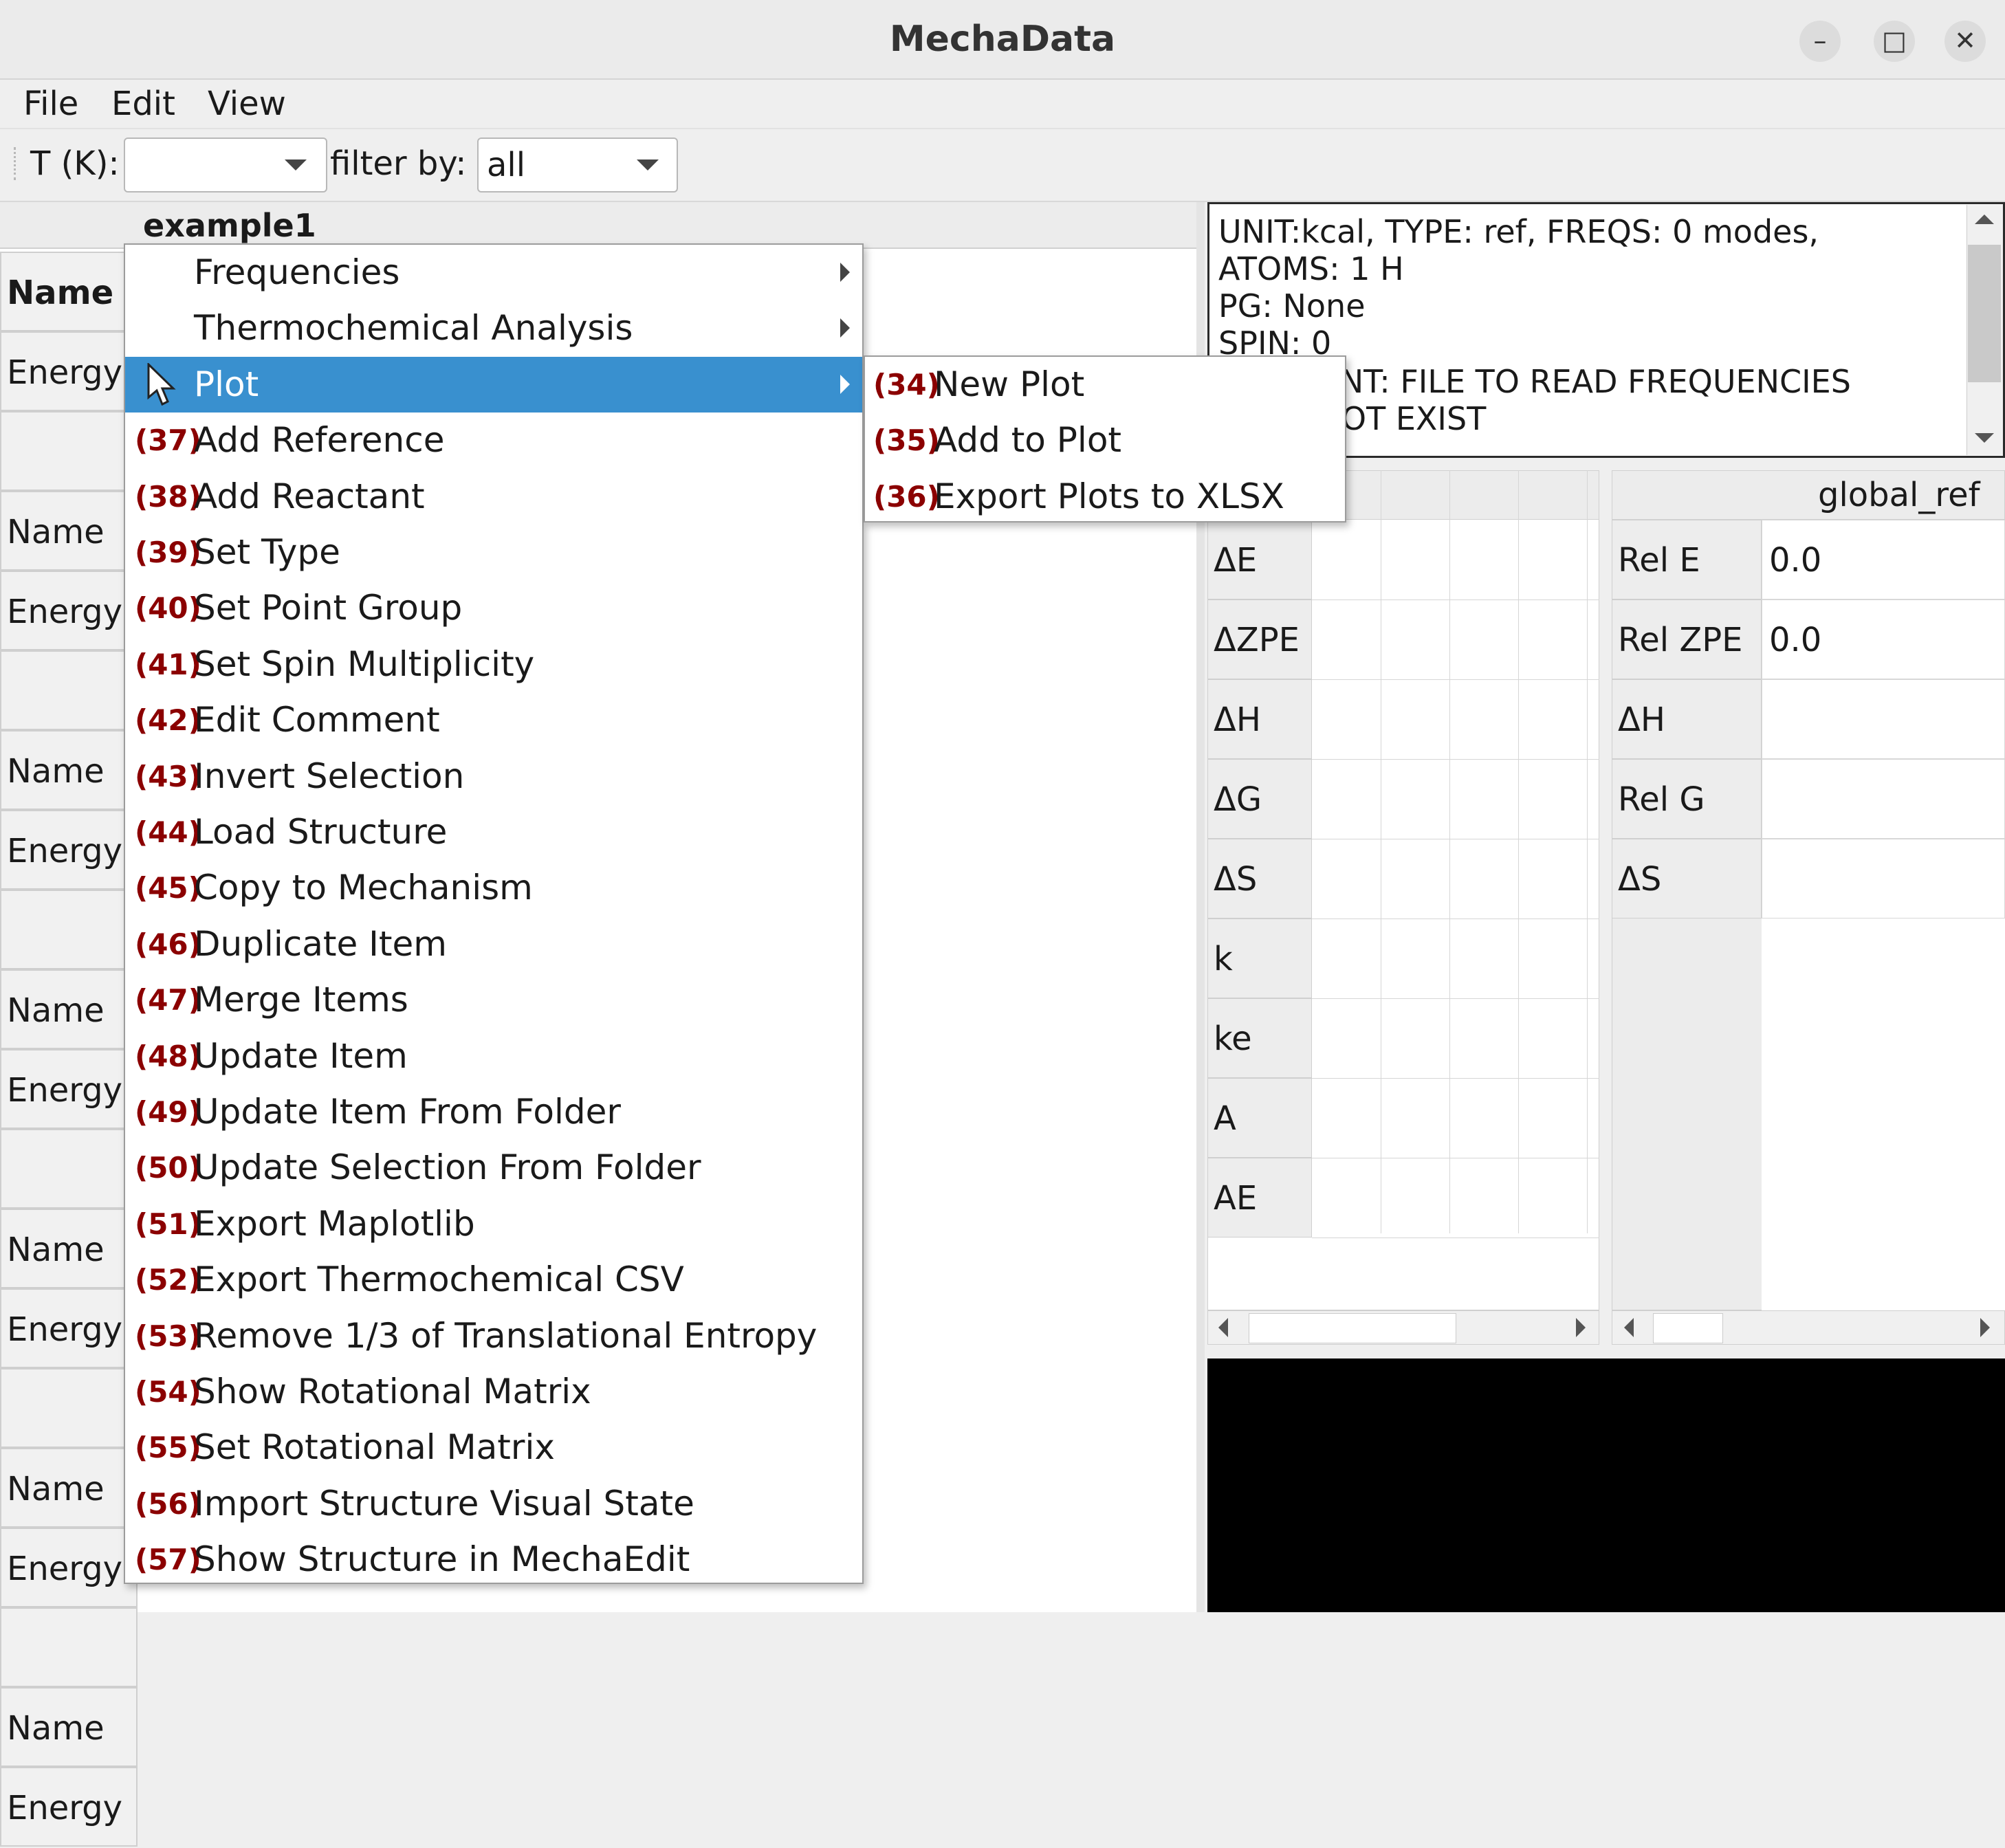 The width and height of the screenshot is (2005, 1848). What do you see at coordinates (1687, 639) in the screenshot?
I see `ref-row-header: Rel ZPE` at bounding box center [1687, 639].